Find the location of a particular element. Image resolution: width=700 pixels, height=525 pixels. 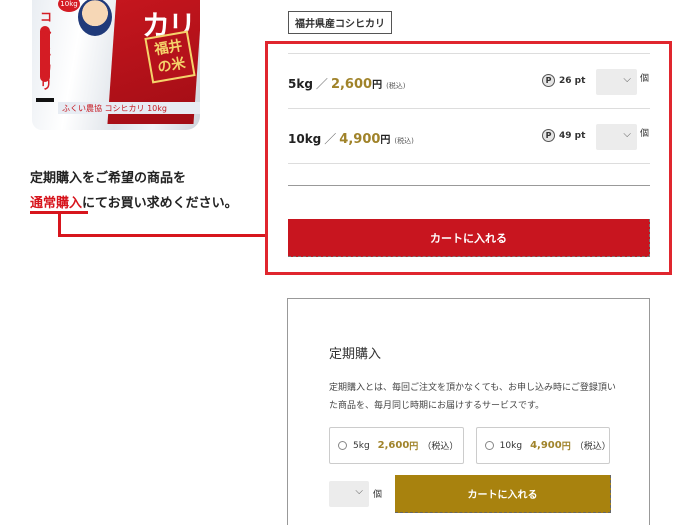

subscription-quantity-select: ⌵ is located at coordinates (349, 494).